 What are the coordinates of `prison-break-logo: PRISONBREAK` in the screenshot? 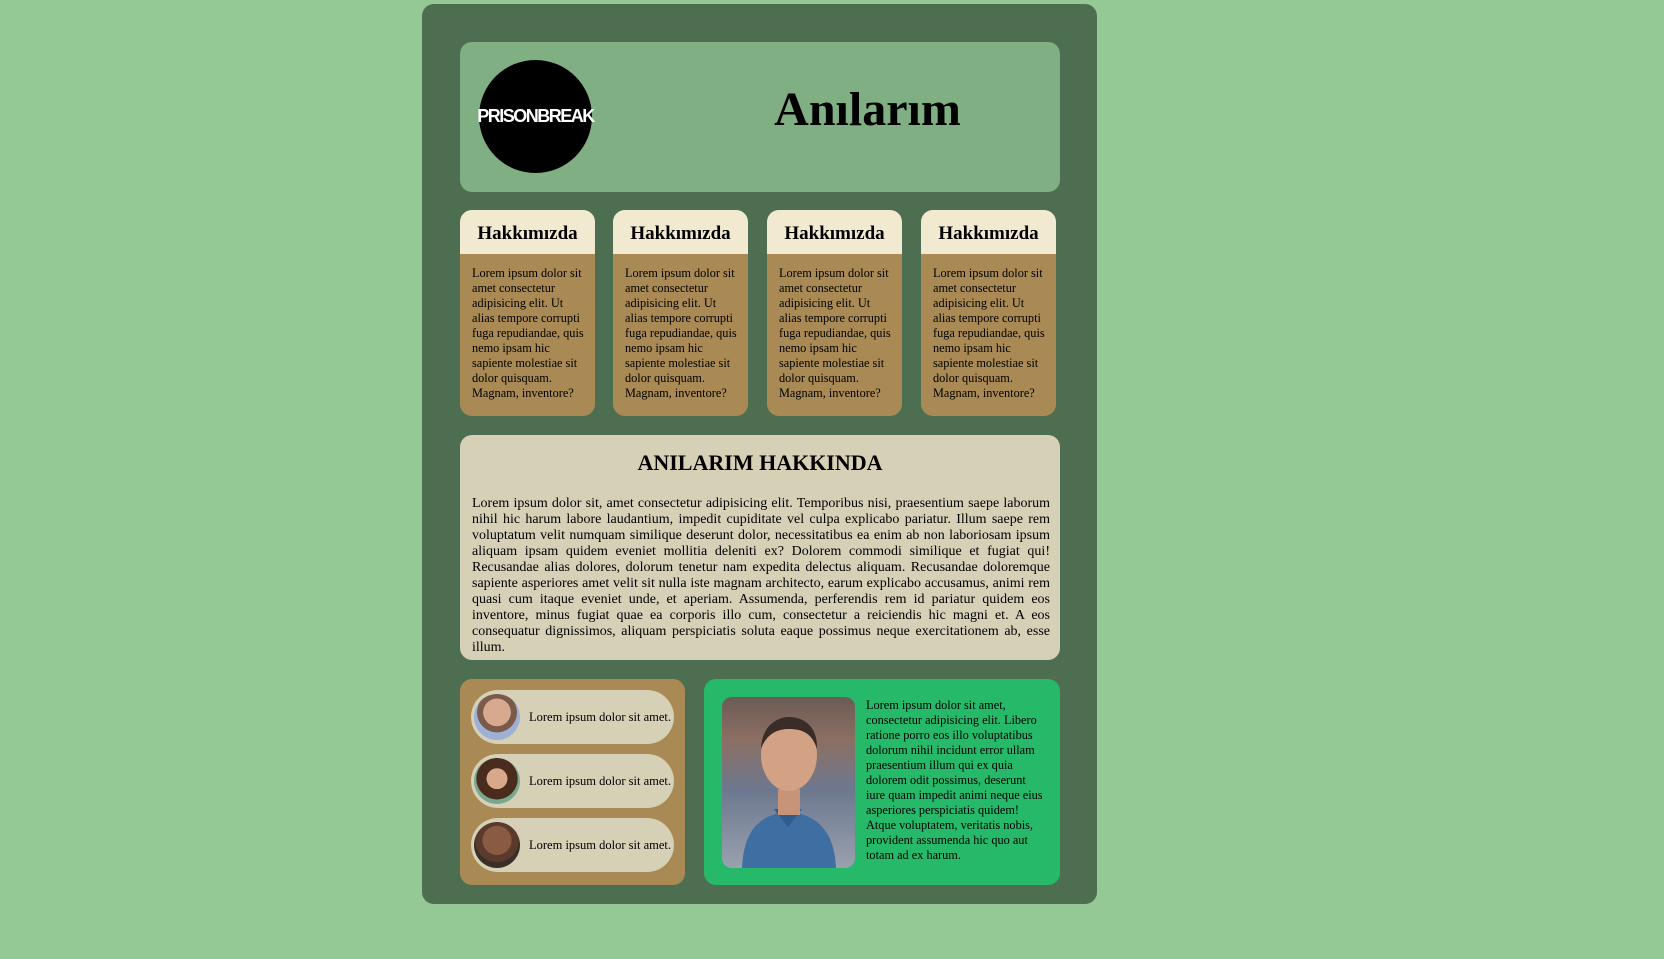 It's located at (536, 116).